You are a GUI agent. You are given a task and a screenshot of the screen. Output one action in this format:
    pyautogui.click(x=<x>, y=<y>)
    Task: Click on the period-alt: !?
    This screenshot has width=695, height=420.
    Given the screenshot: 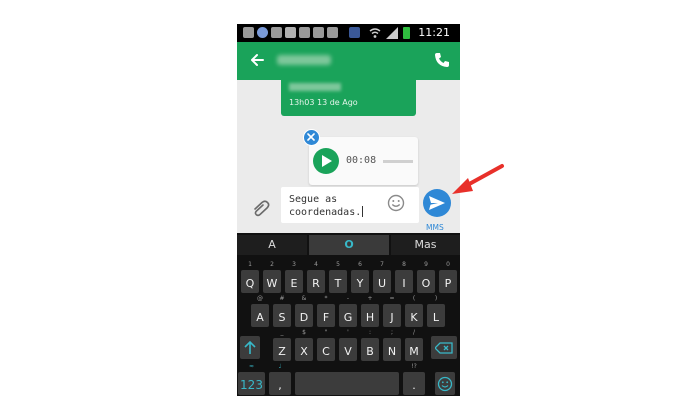 What is the action you would take?
    pyautogui.click(x=414, y=366)
    